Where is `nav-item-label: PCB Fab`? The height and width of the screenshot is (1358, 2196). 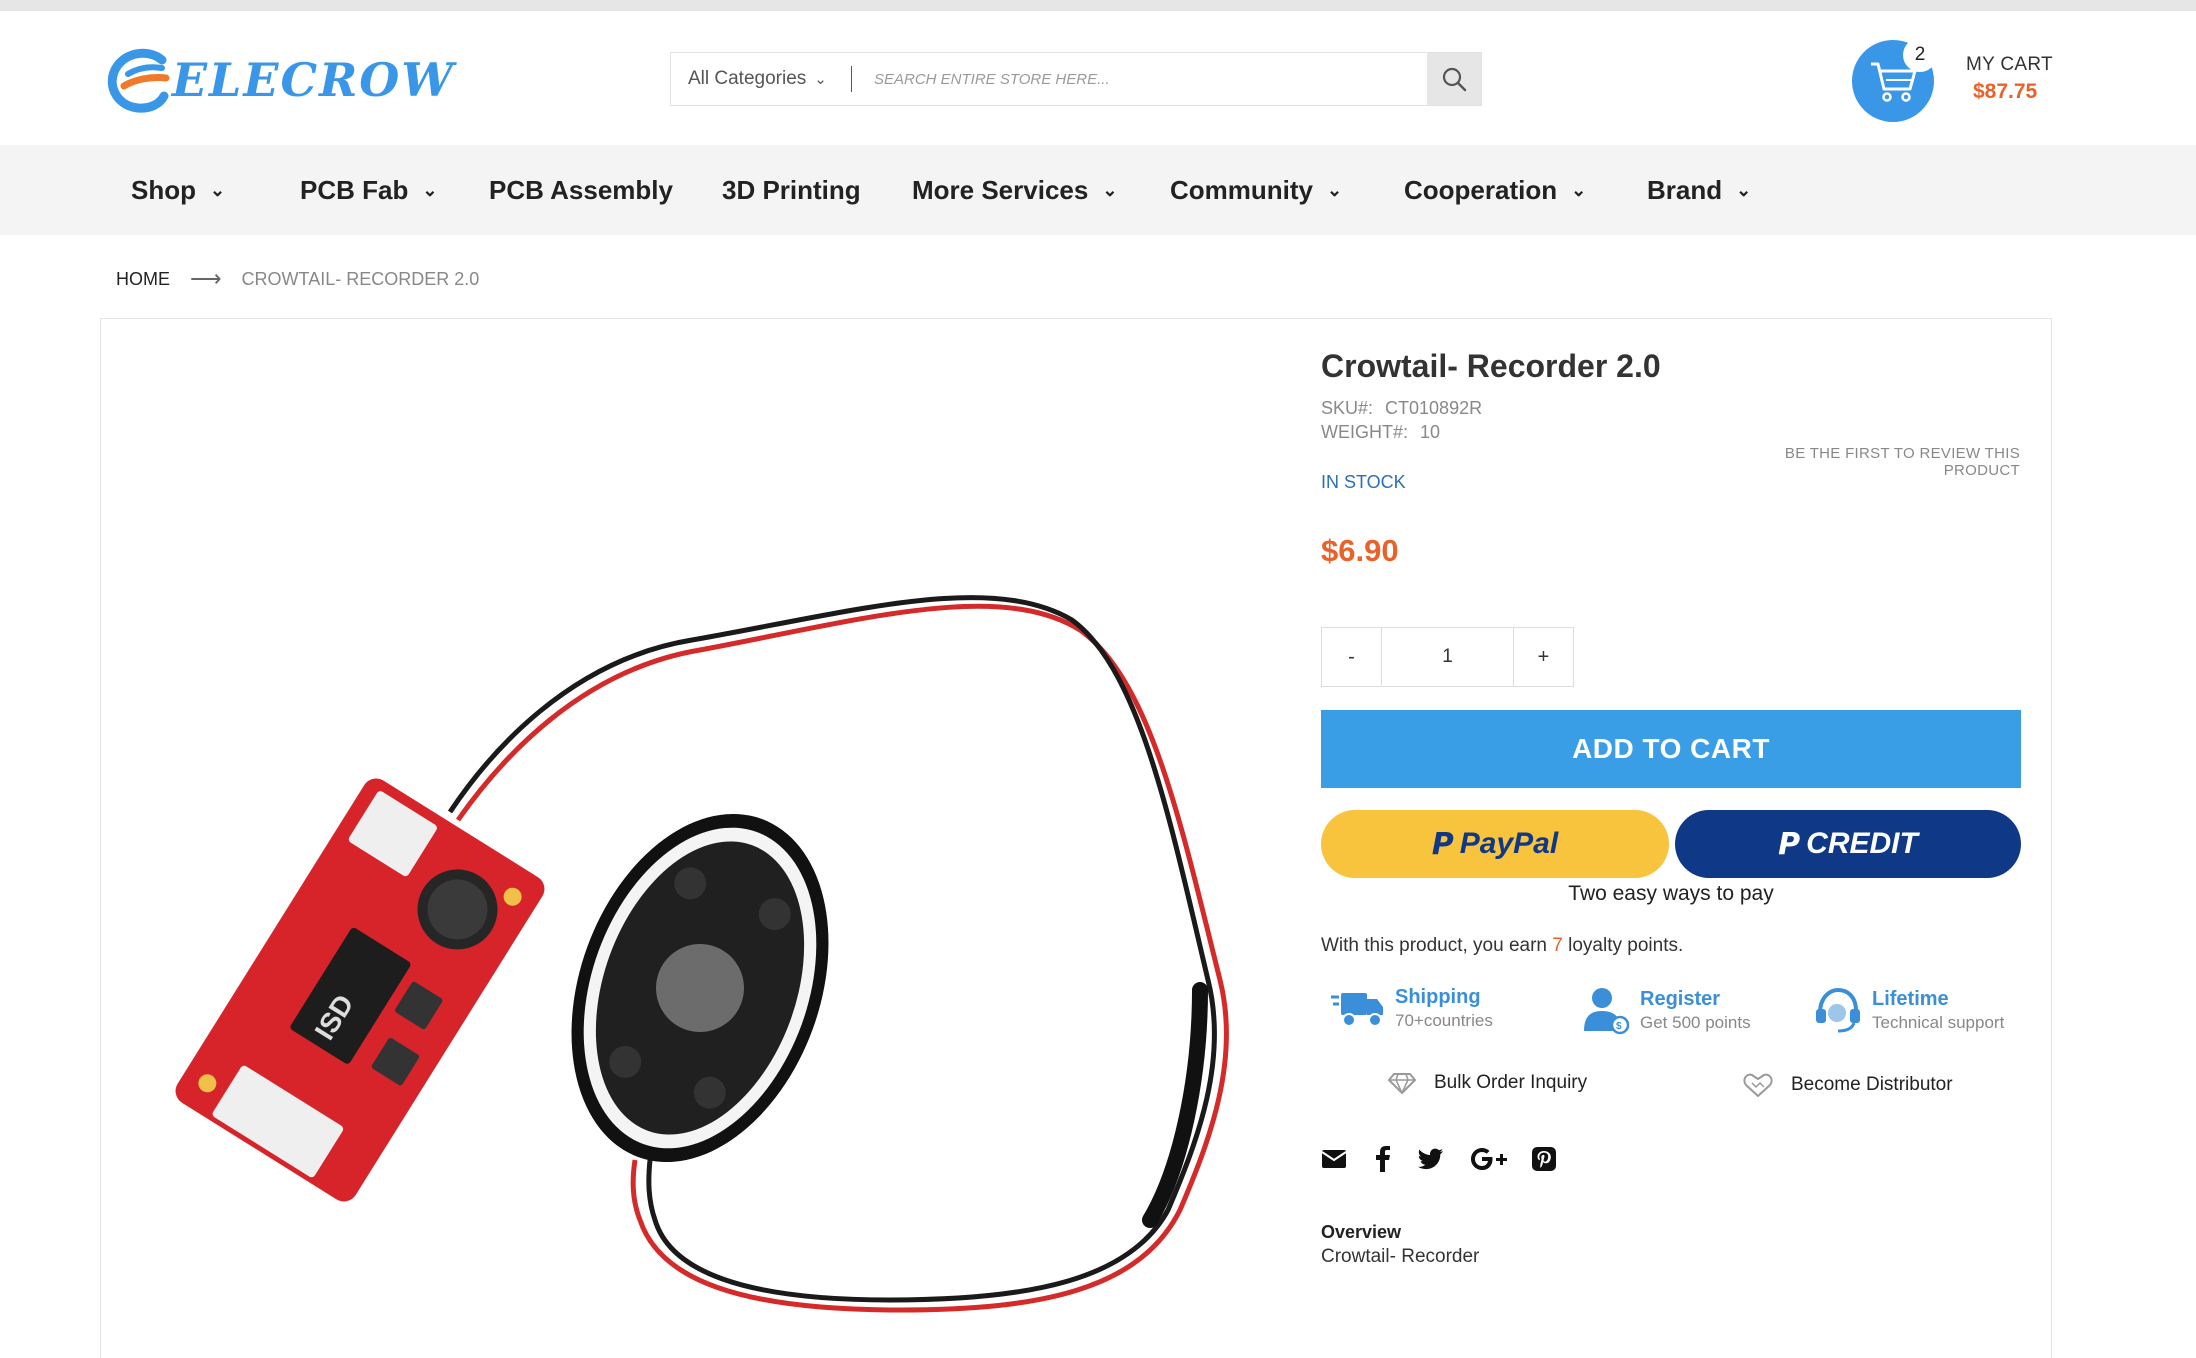 nav-item-label: PCB Fab is located at coordinates (354, 189).